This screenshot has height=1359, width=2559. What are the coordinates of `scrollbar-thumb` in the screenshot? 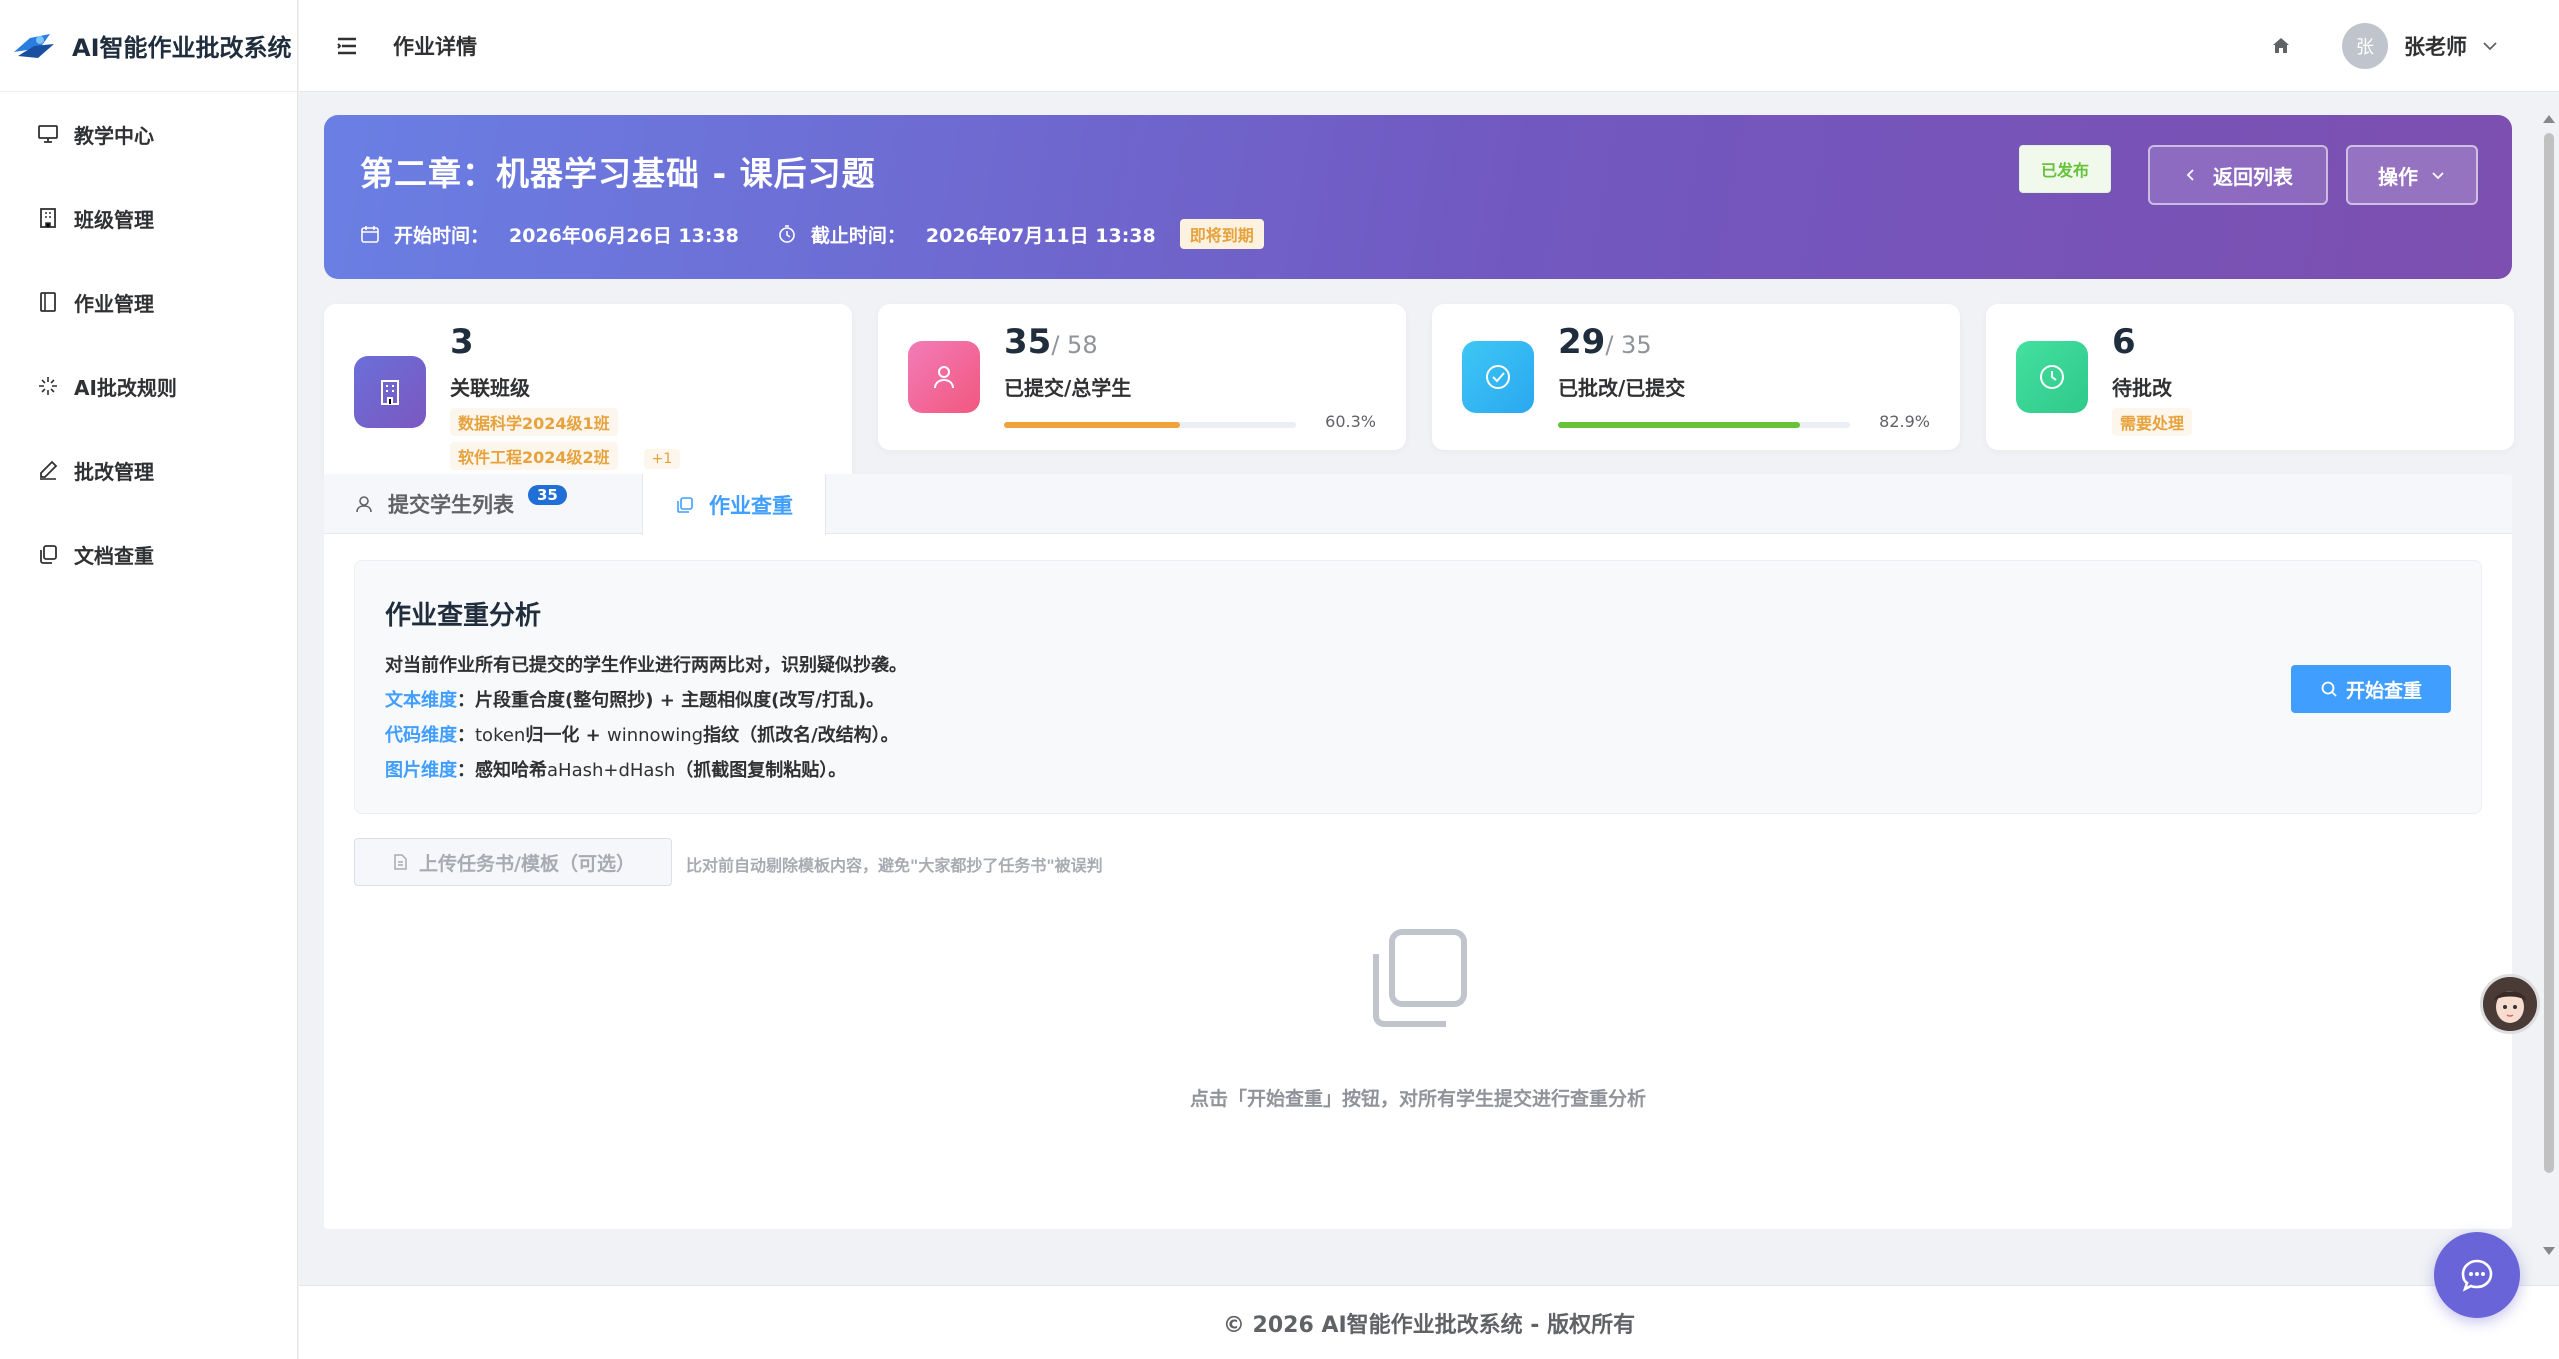 It's located at (2549, 653).